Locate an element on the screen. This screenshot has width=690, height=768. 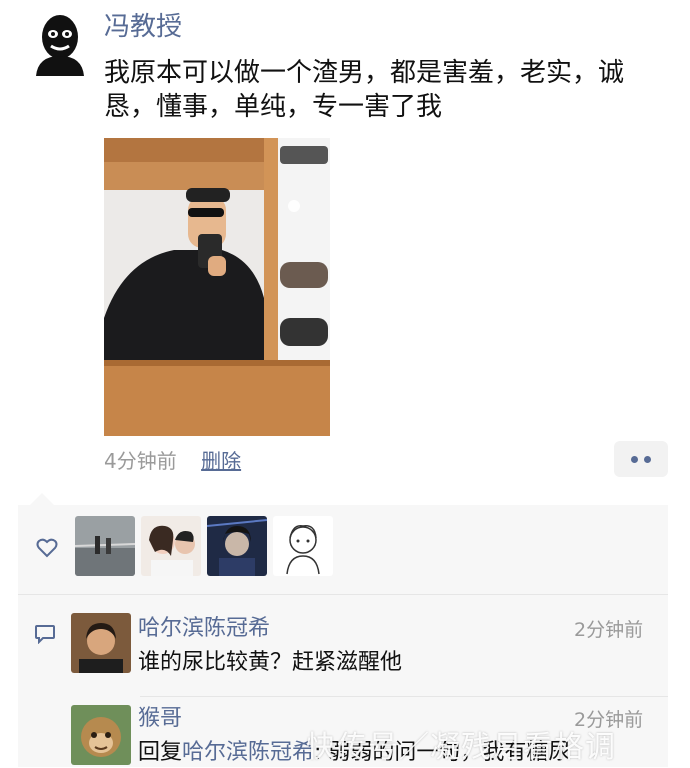
delete-link: 删除 is located at coordinates (221, 461).